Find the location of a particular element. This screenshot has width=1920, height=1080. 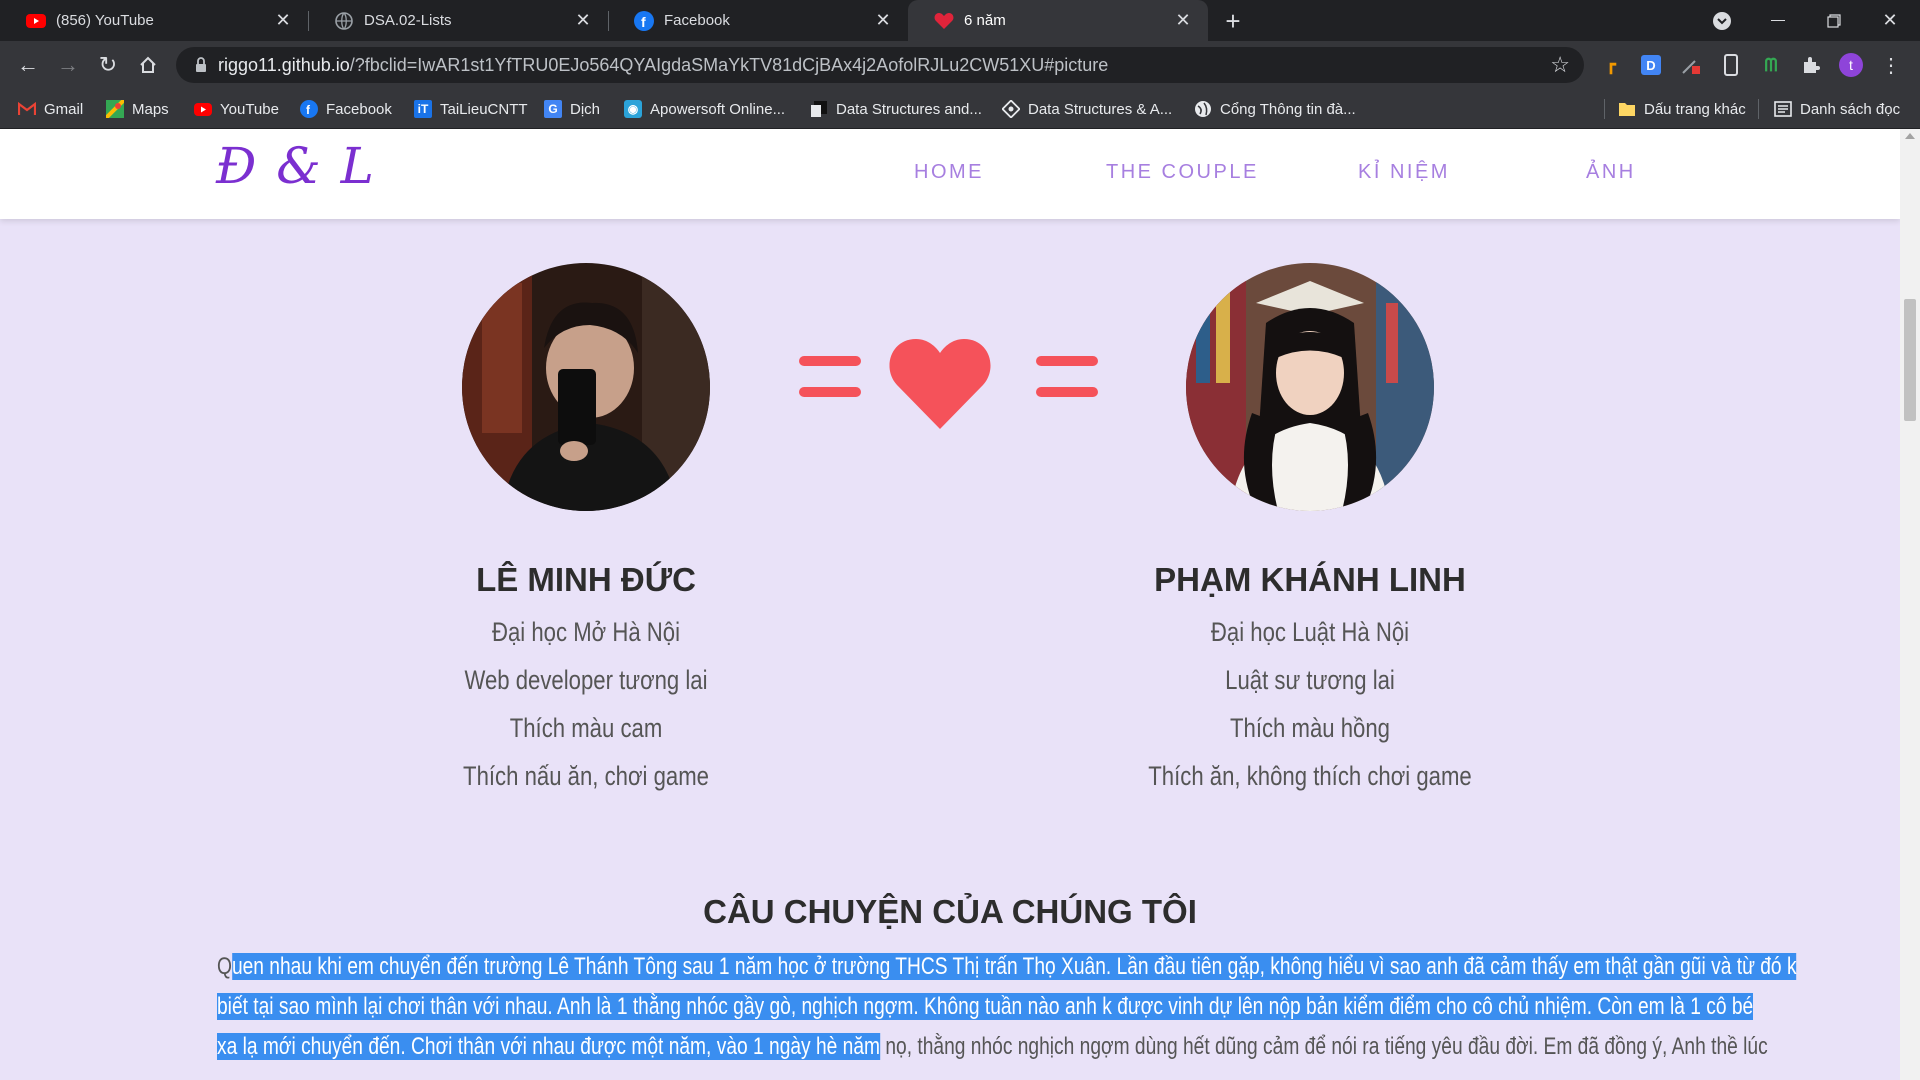

home-button is located at coordinates (148, 65).